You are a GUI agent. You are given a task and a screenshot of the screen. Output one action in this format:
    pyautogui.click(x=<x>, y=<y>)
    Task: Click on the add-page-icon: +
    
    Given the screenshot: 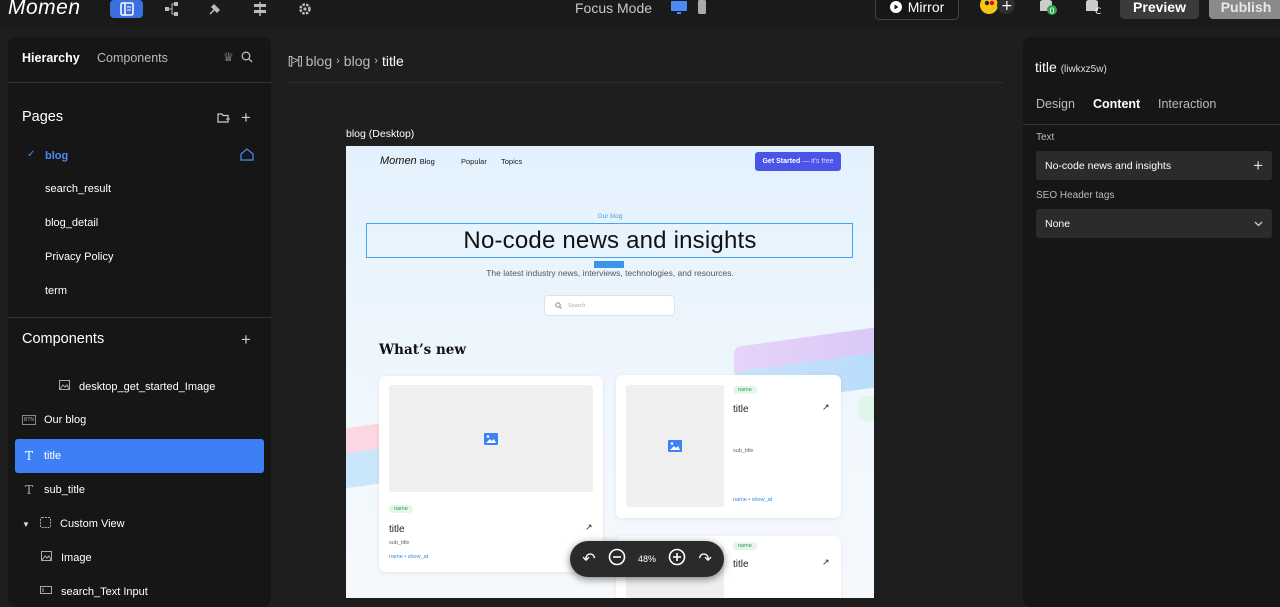 What is the action you would take?
    pyautogui.click(x=246, y=118)
    